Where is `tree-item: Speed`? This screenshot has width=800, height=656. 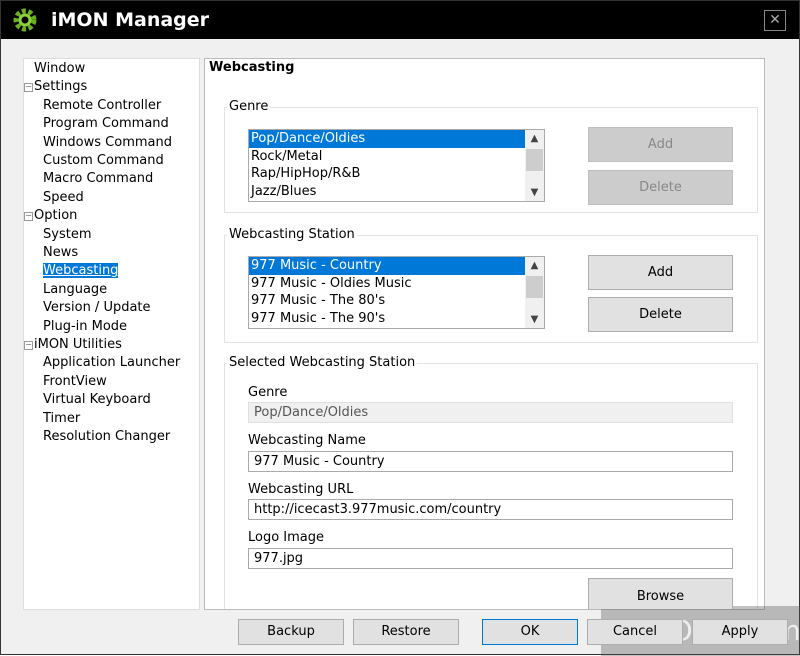 tree-item: Speed is located at coordinates (63, 198).